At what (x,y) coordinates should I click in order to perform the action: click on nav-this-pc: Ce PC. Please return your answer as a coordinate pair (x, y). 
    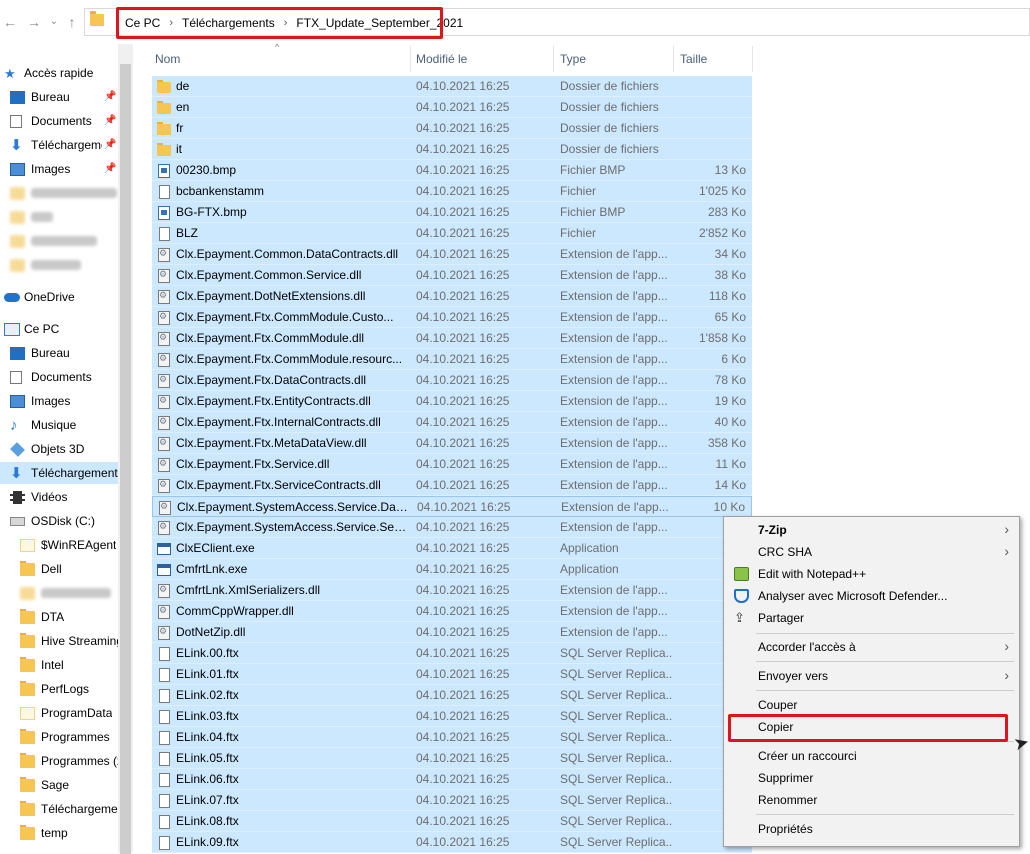
    Looking at the image, I should click on (61, 329).